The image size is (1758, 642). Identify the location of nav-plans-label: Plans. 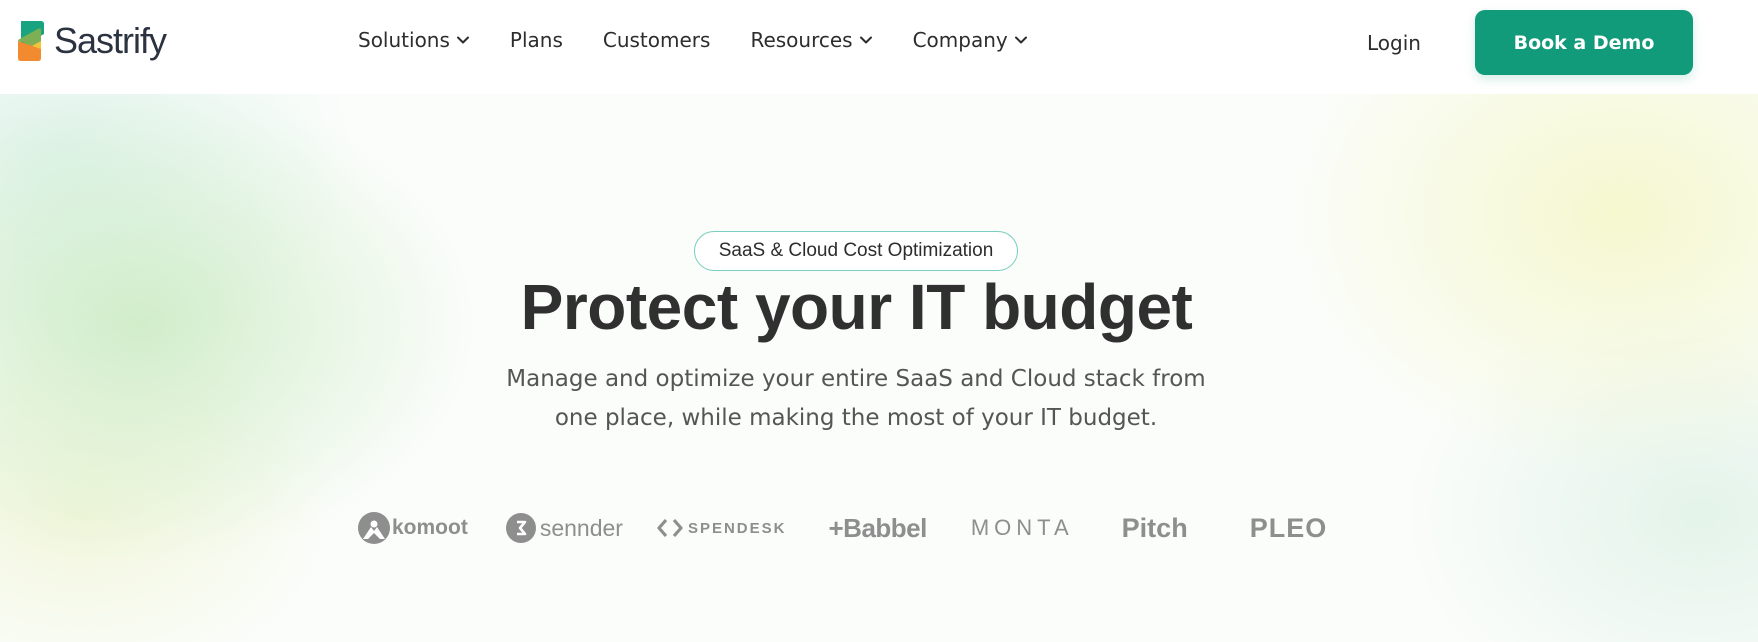
(536, 40).